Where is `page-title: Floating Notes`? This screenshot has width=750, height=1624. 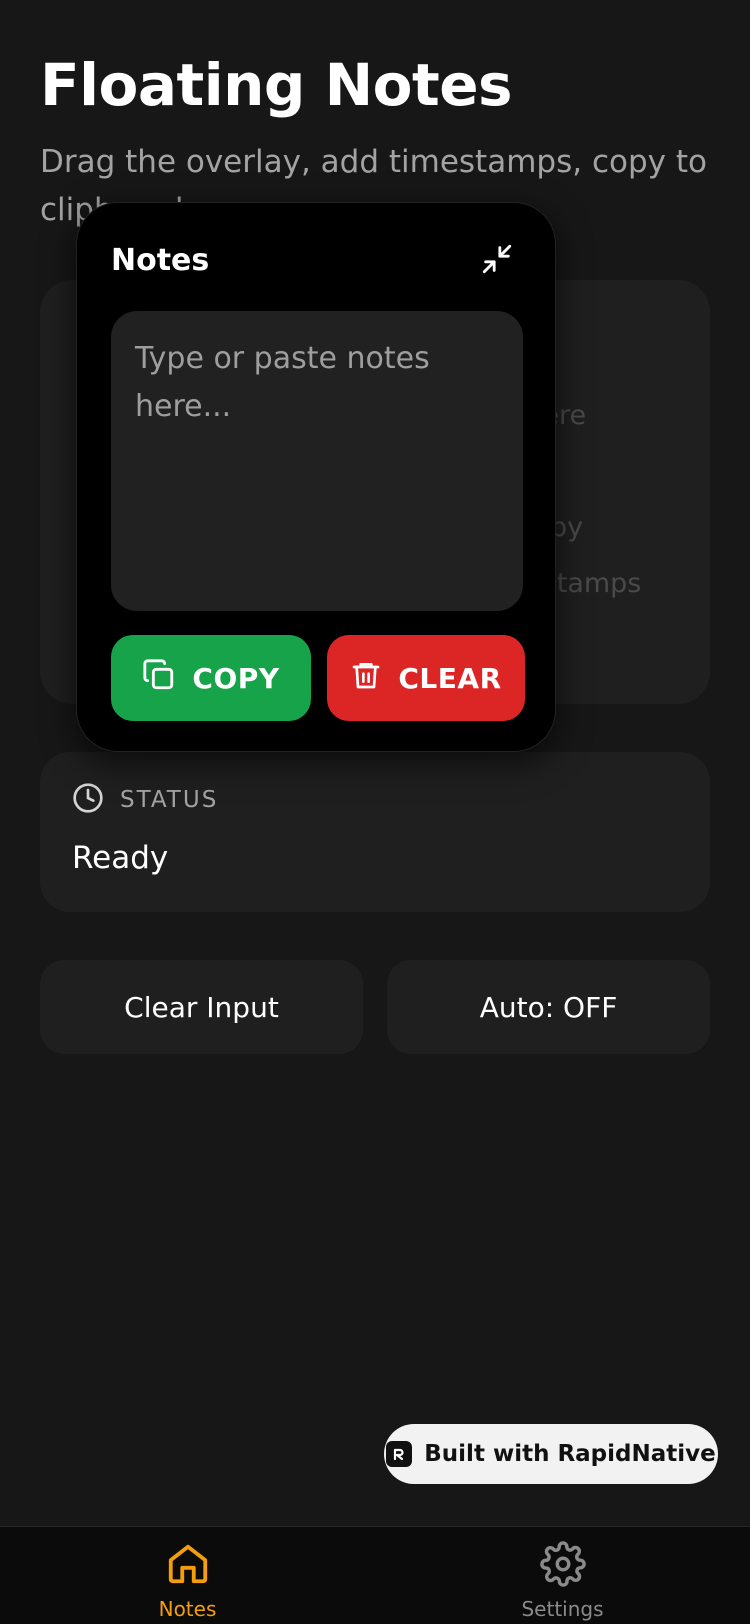 page-title: Floating Notes is located at coordinates (276, 85).